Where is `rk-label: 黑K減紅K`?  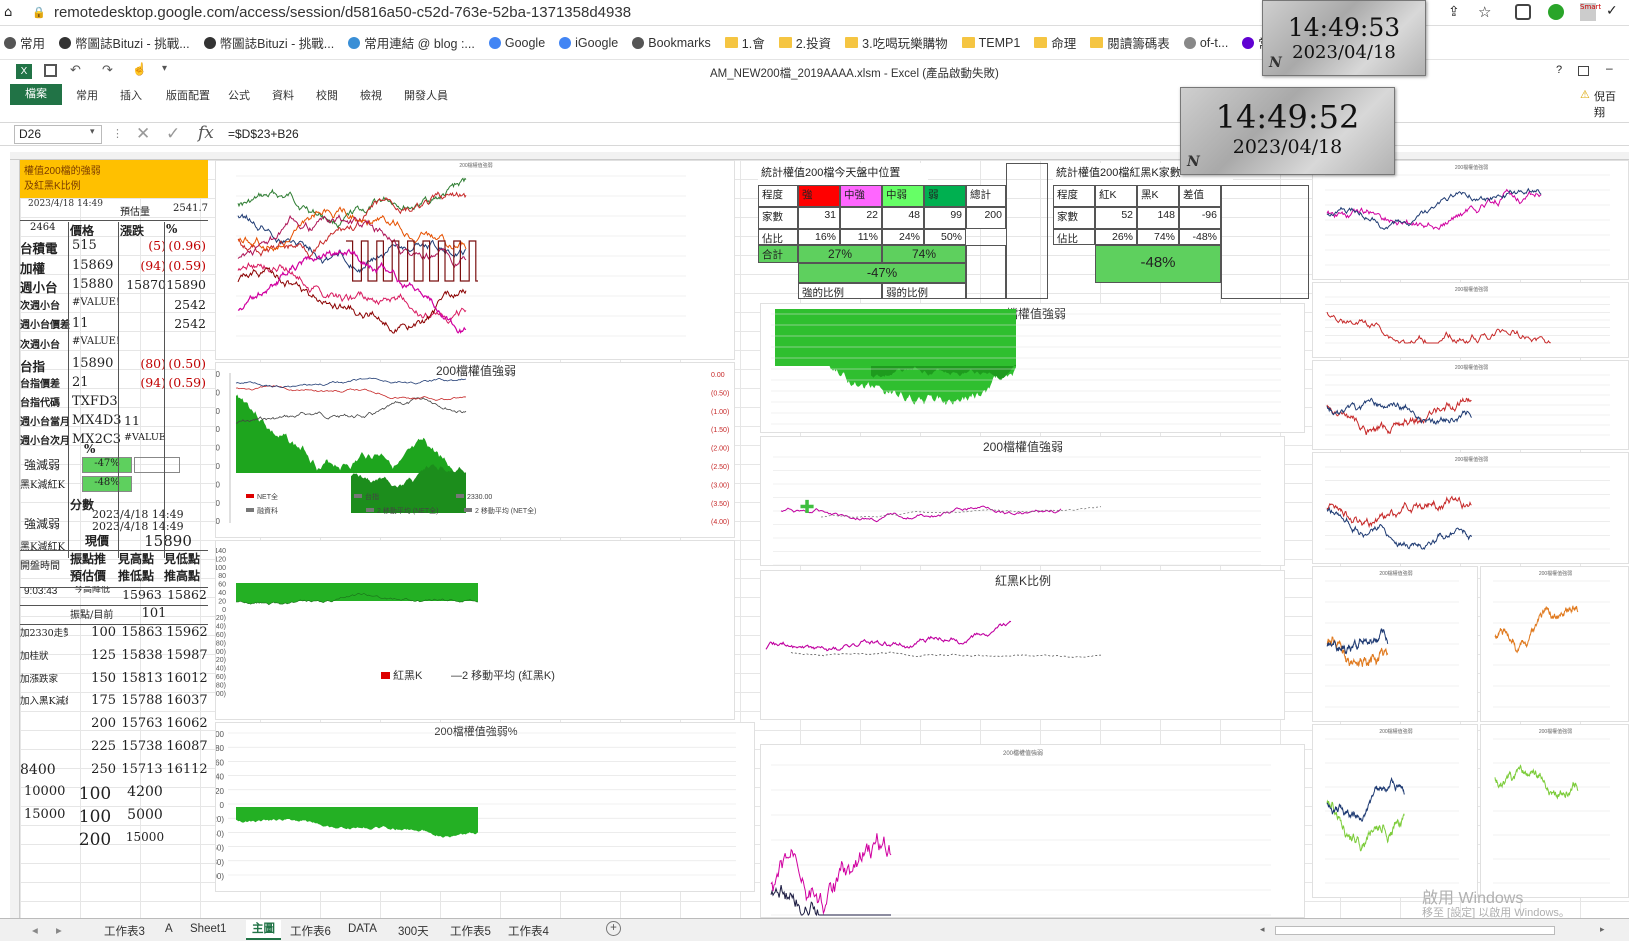 rk-label: 黑K減紅K is located at coordinates (45, 546).